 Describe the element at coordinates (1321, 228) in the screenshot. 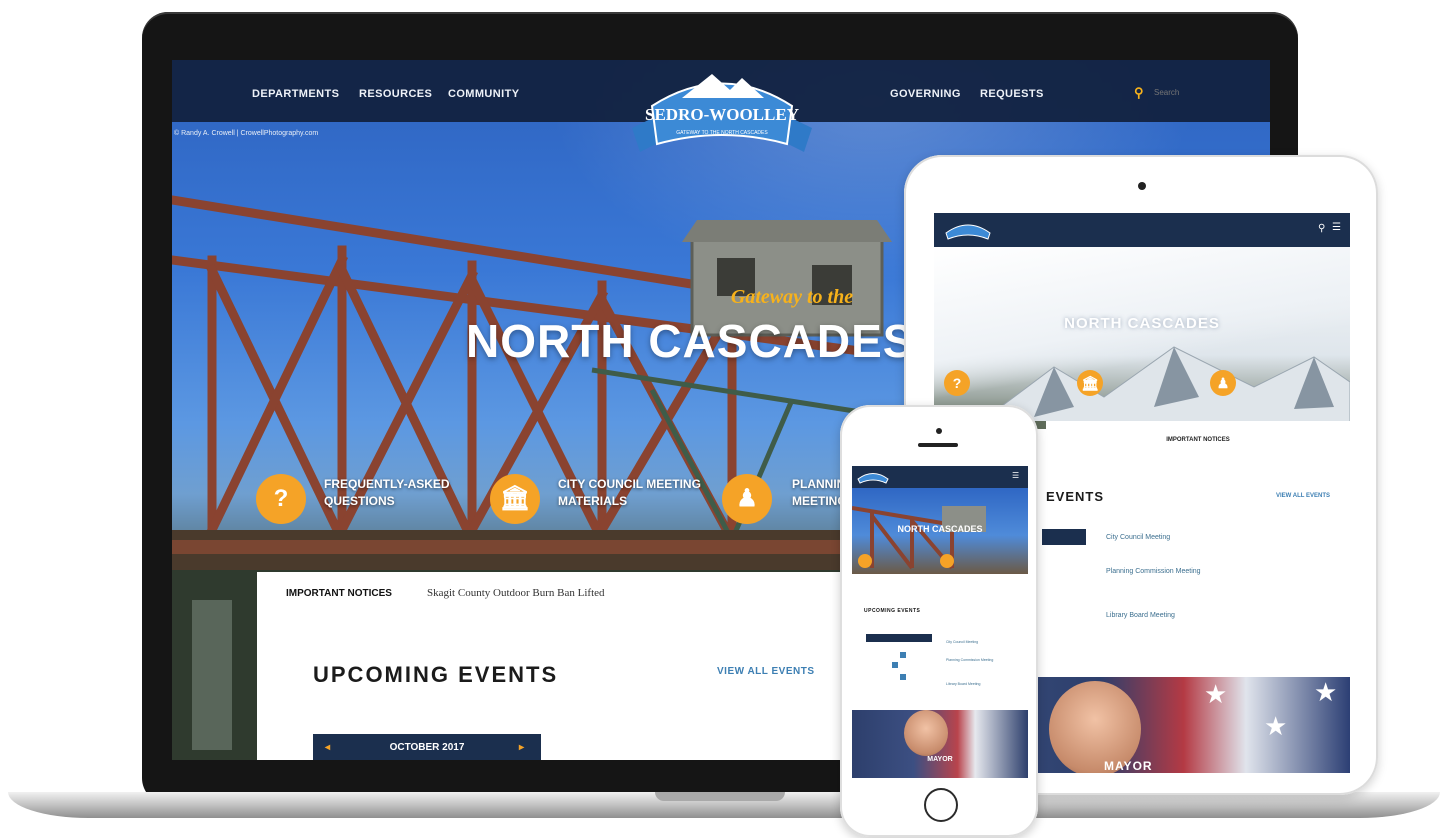

I see `tablet-search-icon: ⚲` at that location.